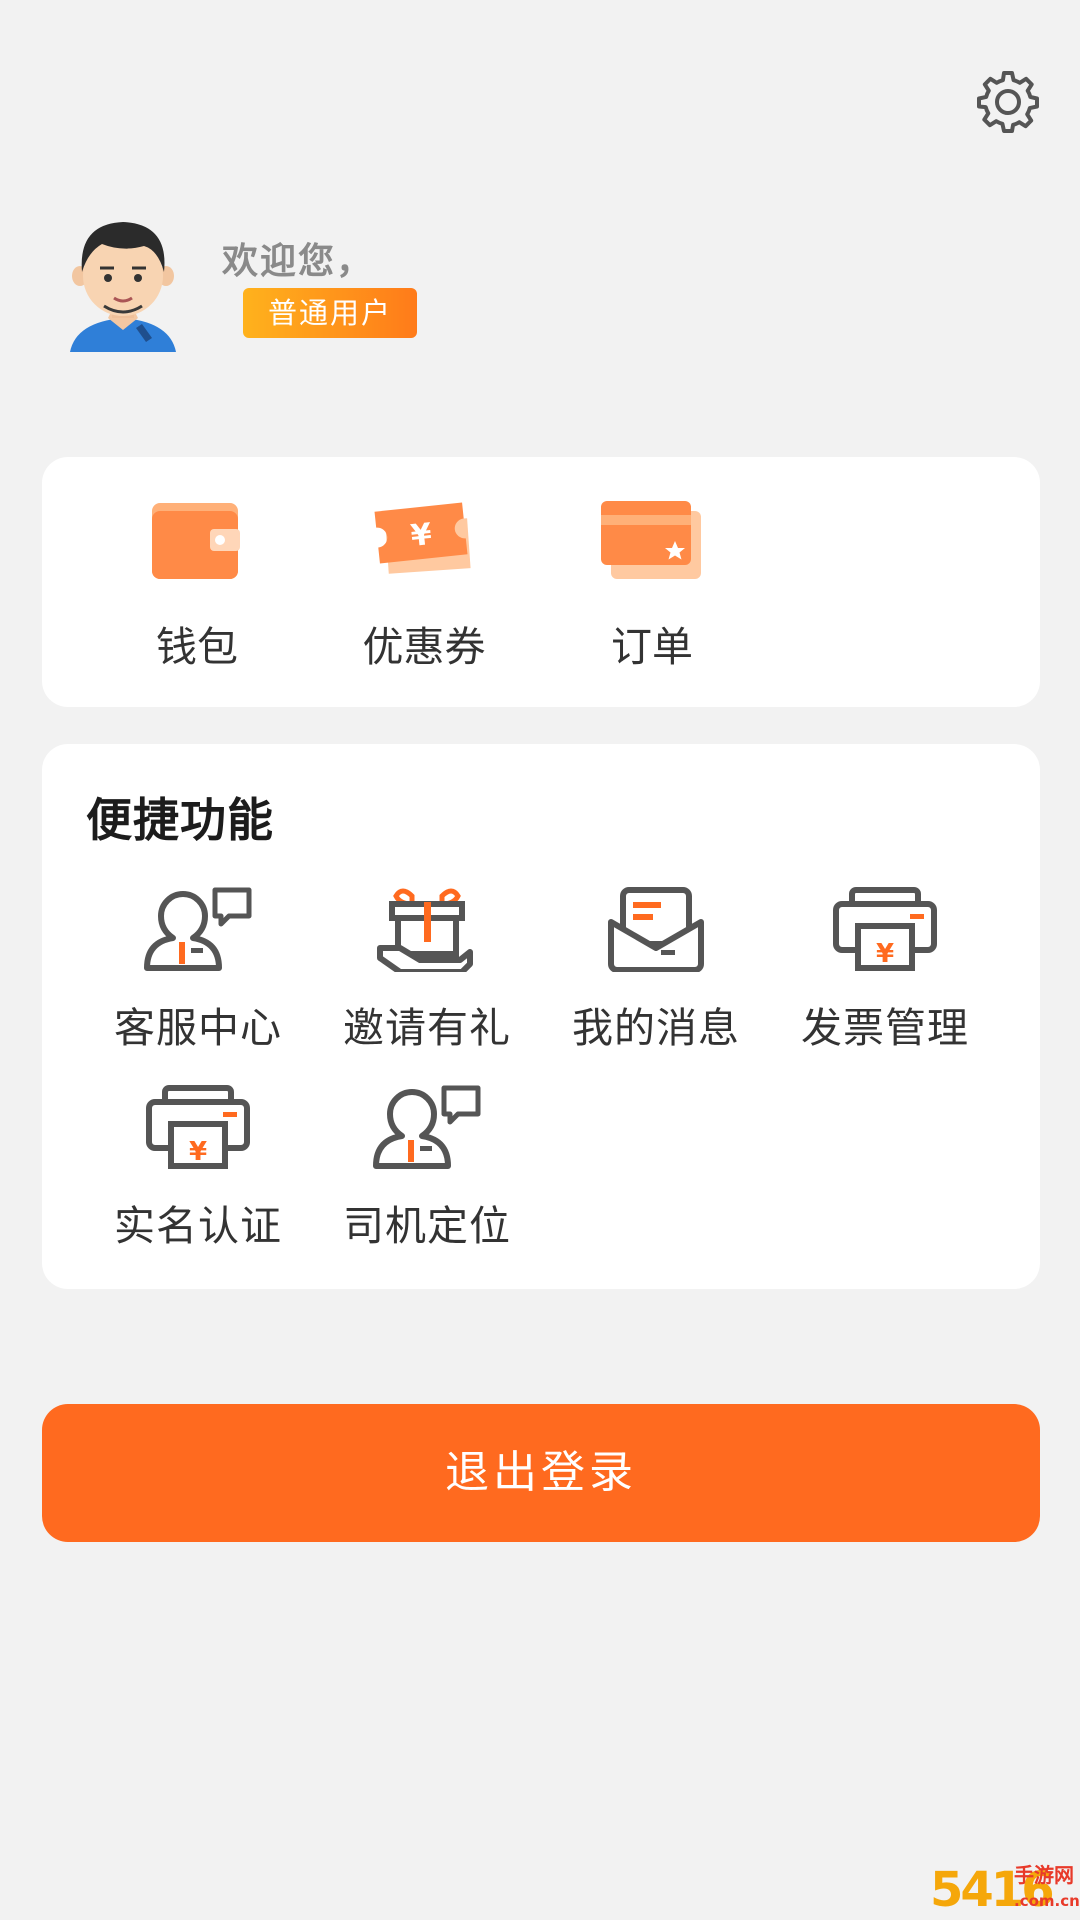 The width and height of the screenshot is (1080, 1920). I want to click on customer-service-label: 客服中心, so click(198, 1028).